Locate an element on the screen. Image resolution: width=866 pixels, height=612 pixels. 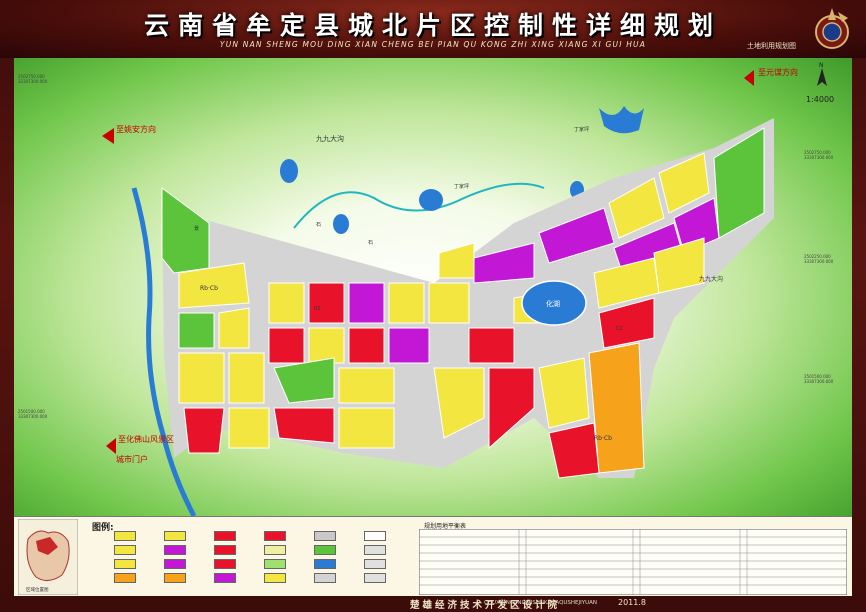
coord-tr-2: 33307300.000 is located at coordinates (819, 157).